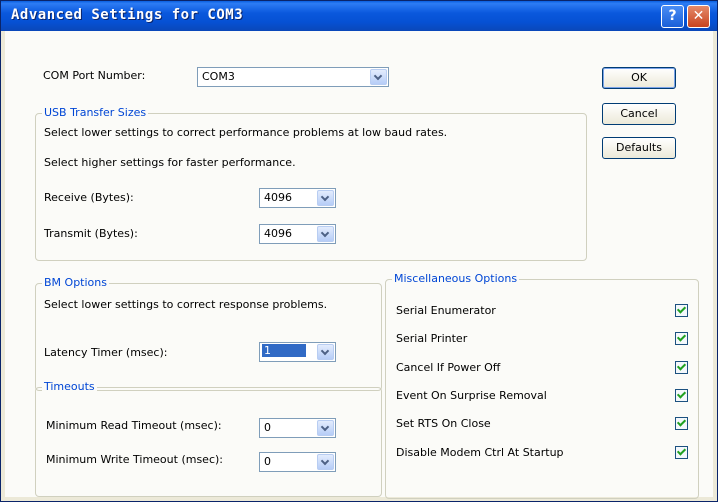 This screenshot has height=502, width=718. What do you see at coordinates (639, 78) in the screenshot?
I see `ok-button: OK` at bounding box center [639, 78].